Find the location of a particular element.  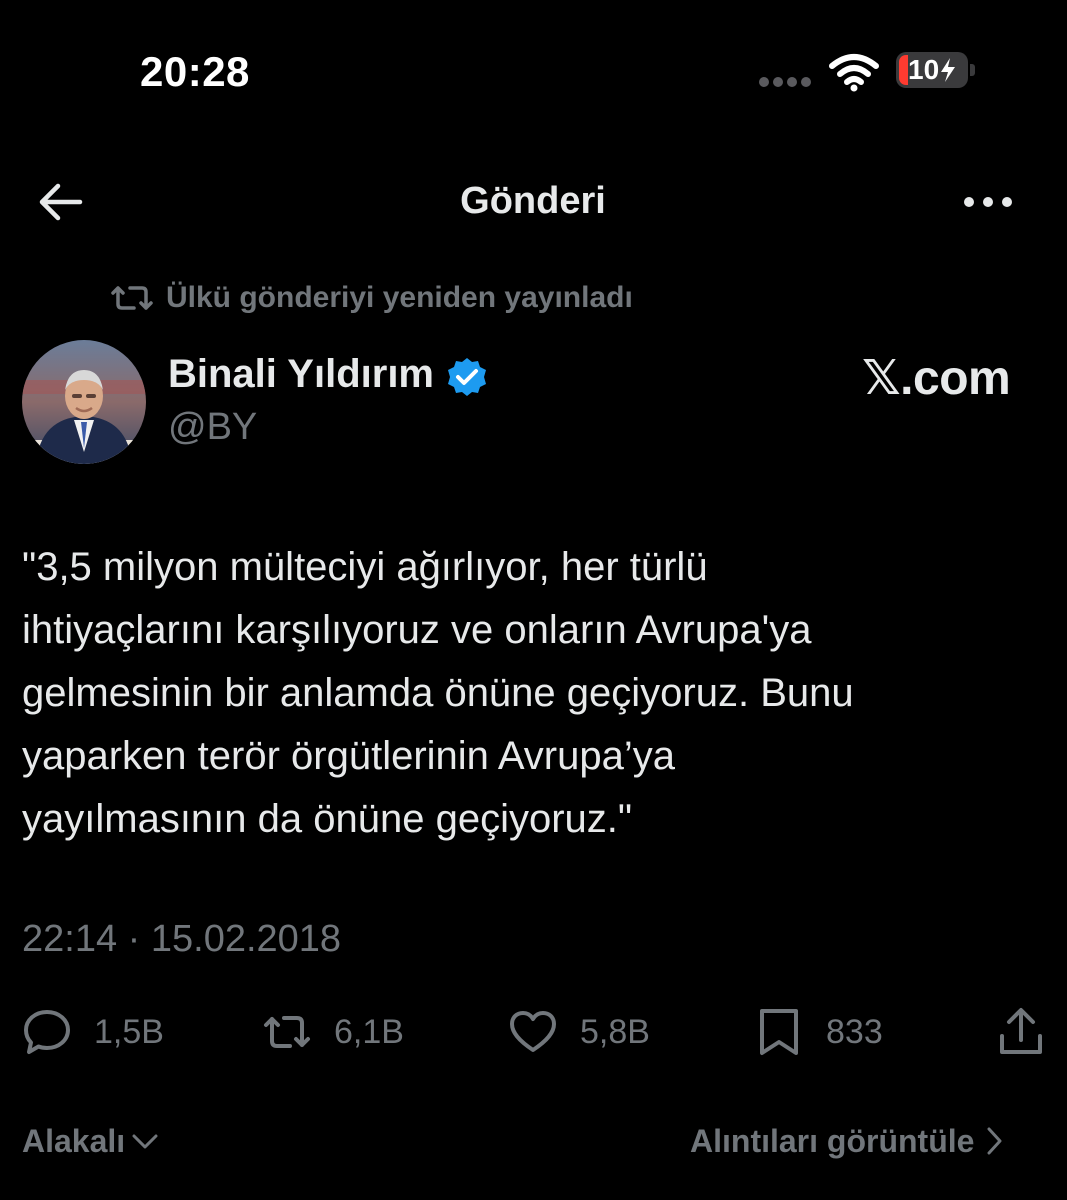

tweet-text-line: yaparken terör örgütlerinin Avrupa’ya is located at coordinates (348, 756).